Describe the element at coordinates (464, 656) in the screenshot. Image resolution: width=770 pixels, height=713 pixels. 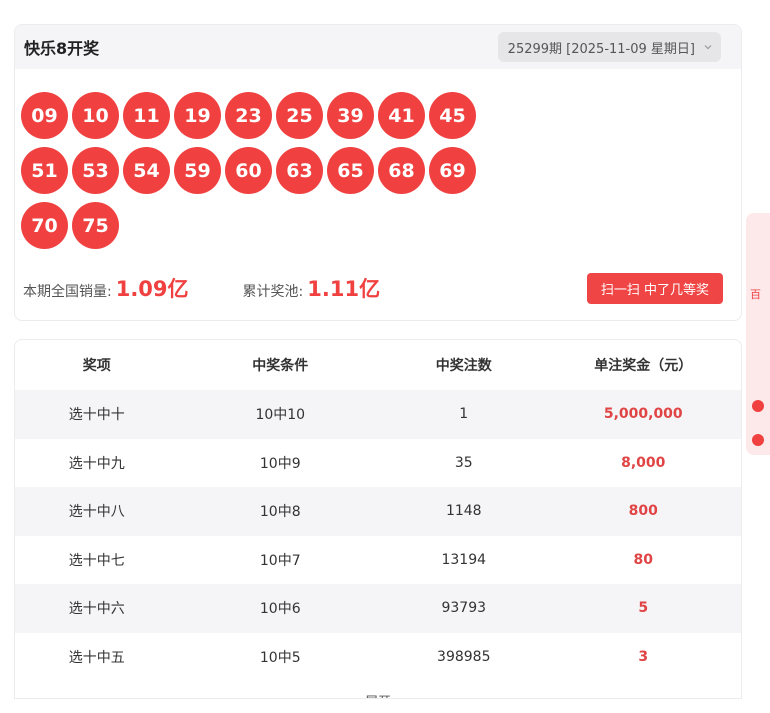
I see `winner-count: 398985` at that location.